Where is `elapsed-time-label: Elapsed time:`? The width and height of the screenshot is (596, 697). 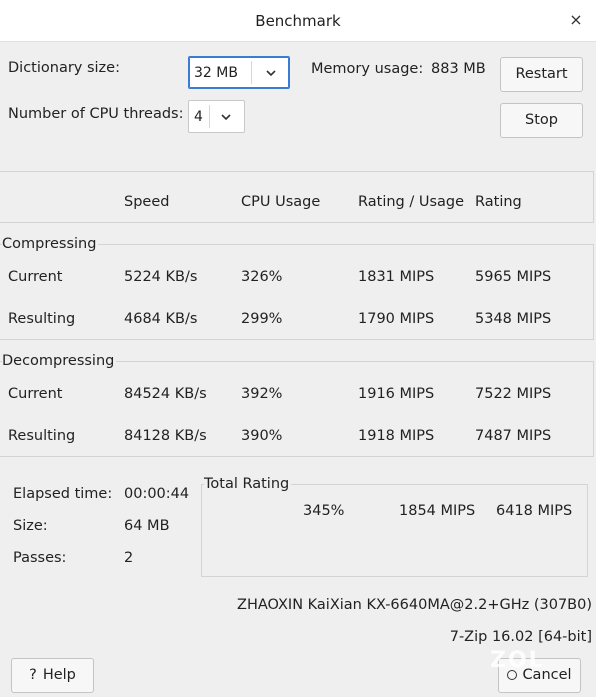
elapsed-time-label: Elapsed time: is located at coordinates (63, 494).